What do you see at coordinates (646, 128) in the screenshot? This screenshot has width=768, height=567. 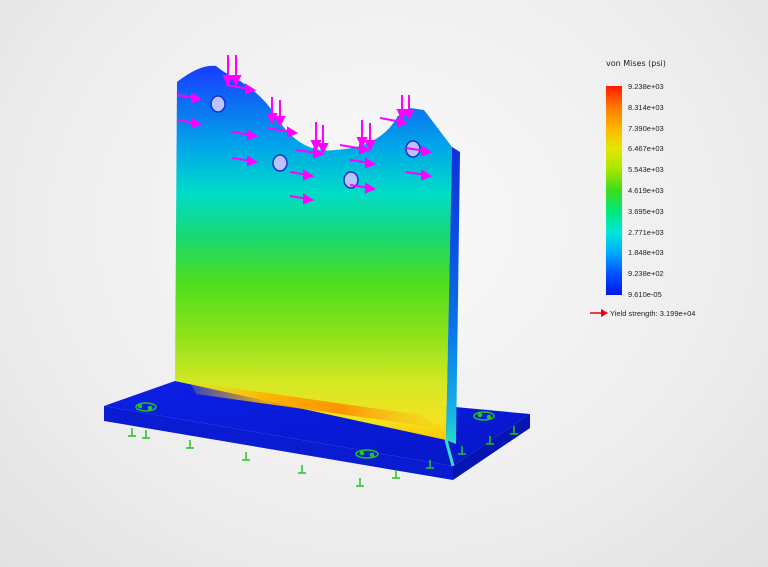 I see `legend-tick: 7.390e+03` at bounding box center [646, 128].